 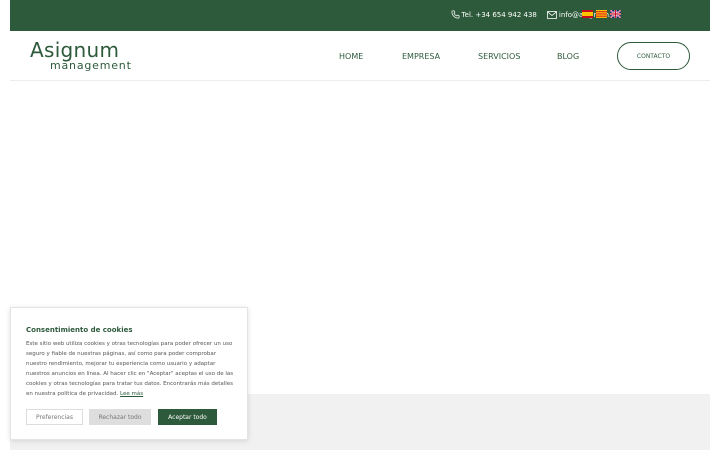 What do you see at coordinates (120, 417) in the screenshot?
I see `reject-all-button: Rechazar todo` at bounding box center [120, 417].